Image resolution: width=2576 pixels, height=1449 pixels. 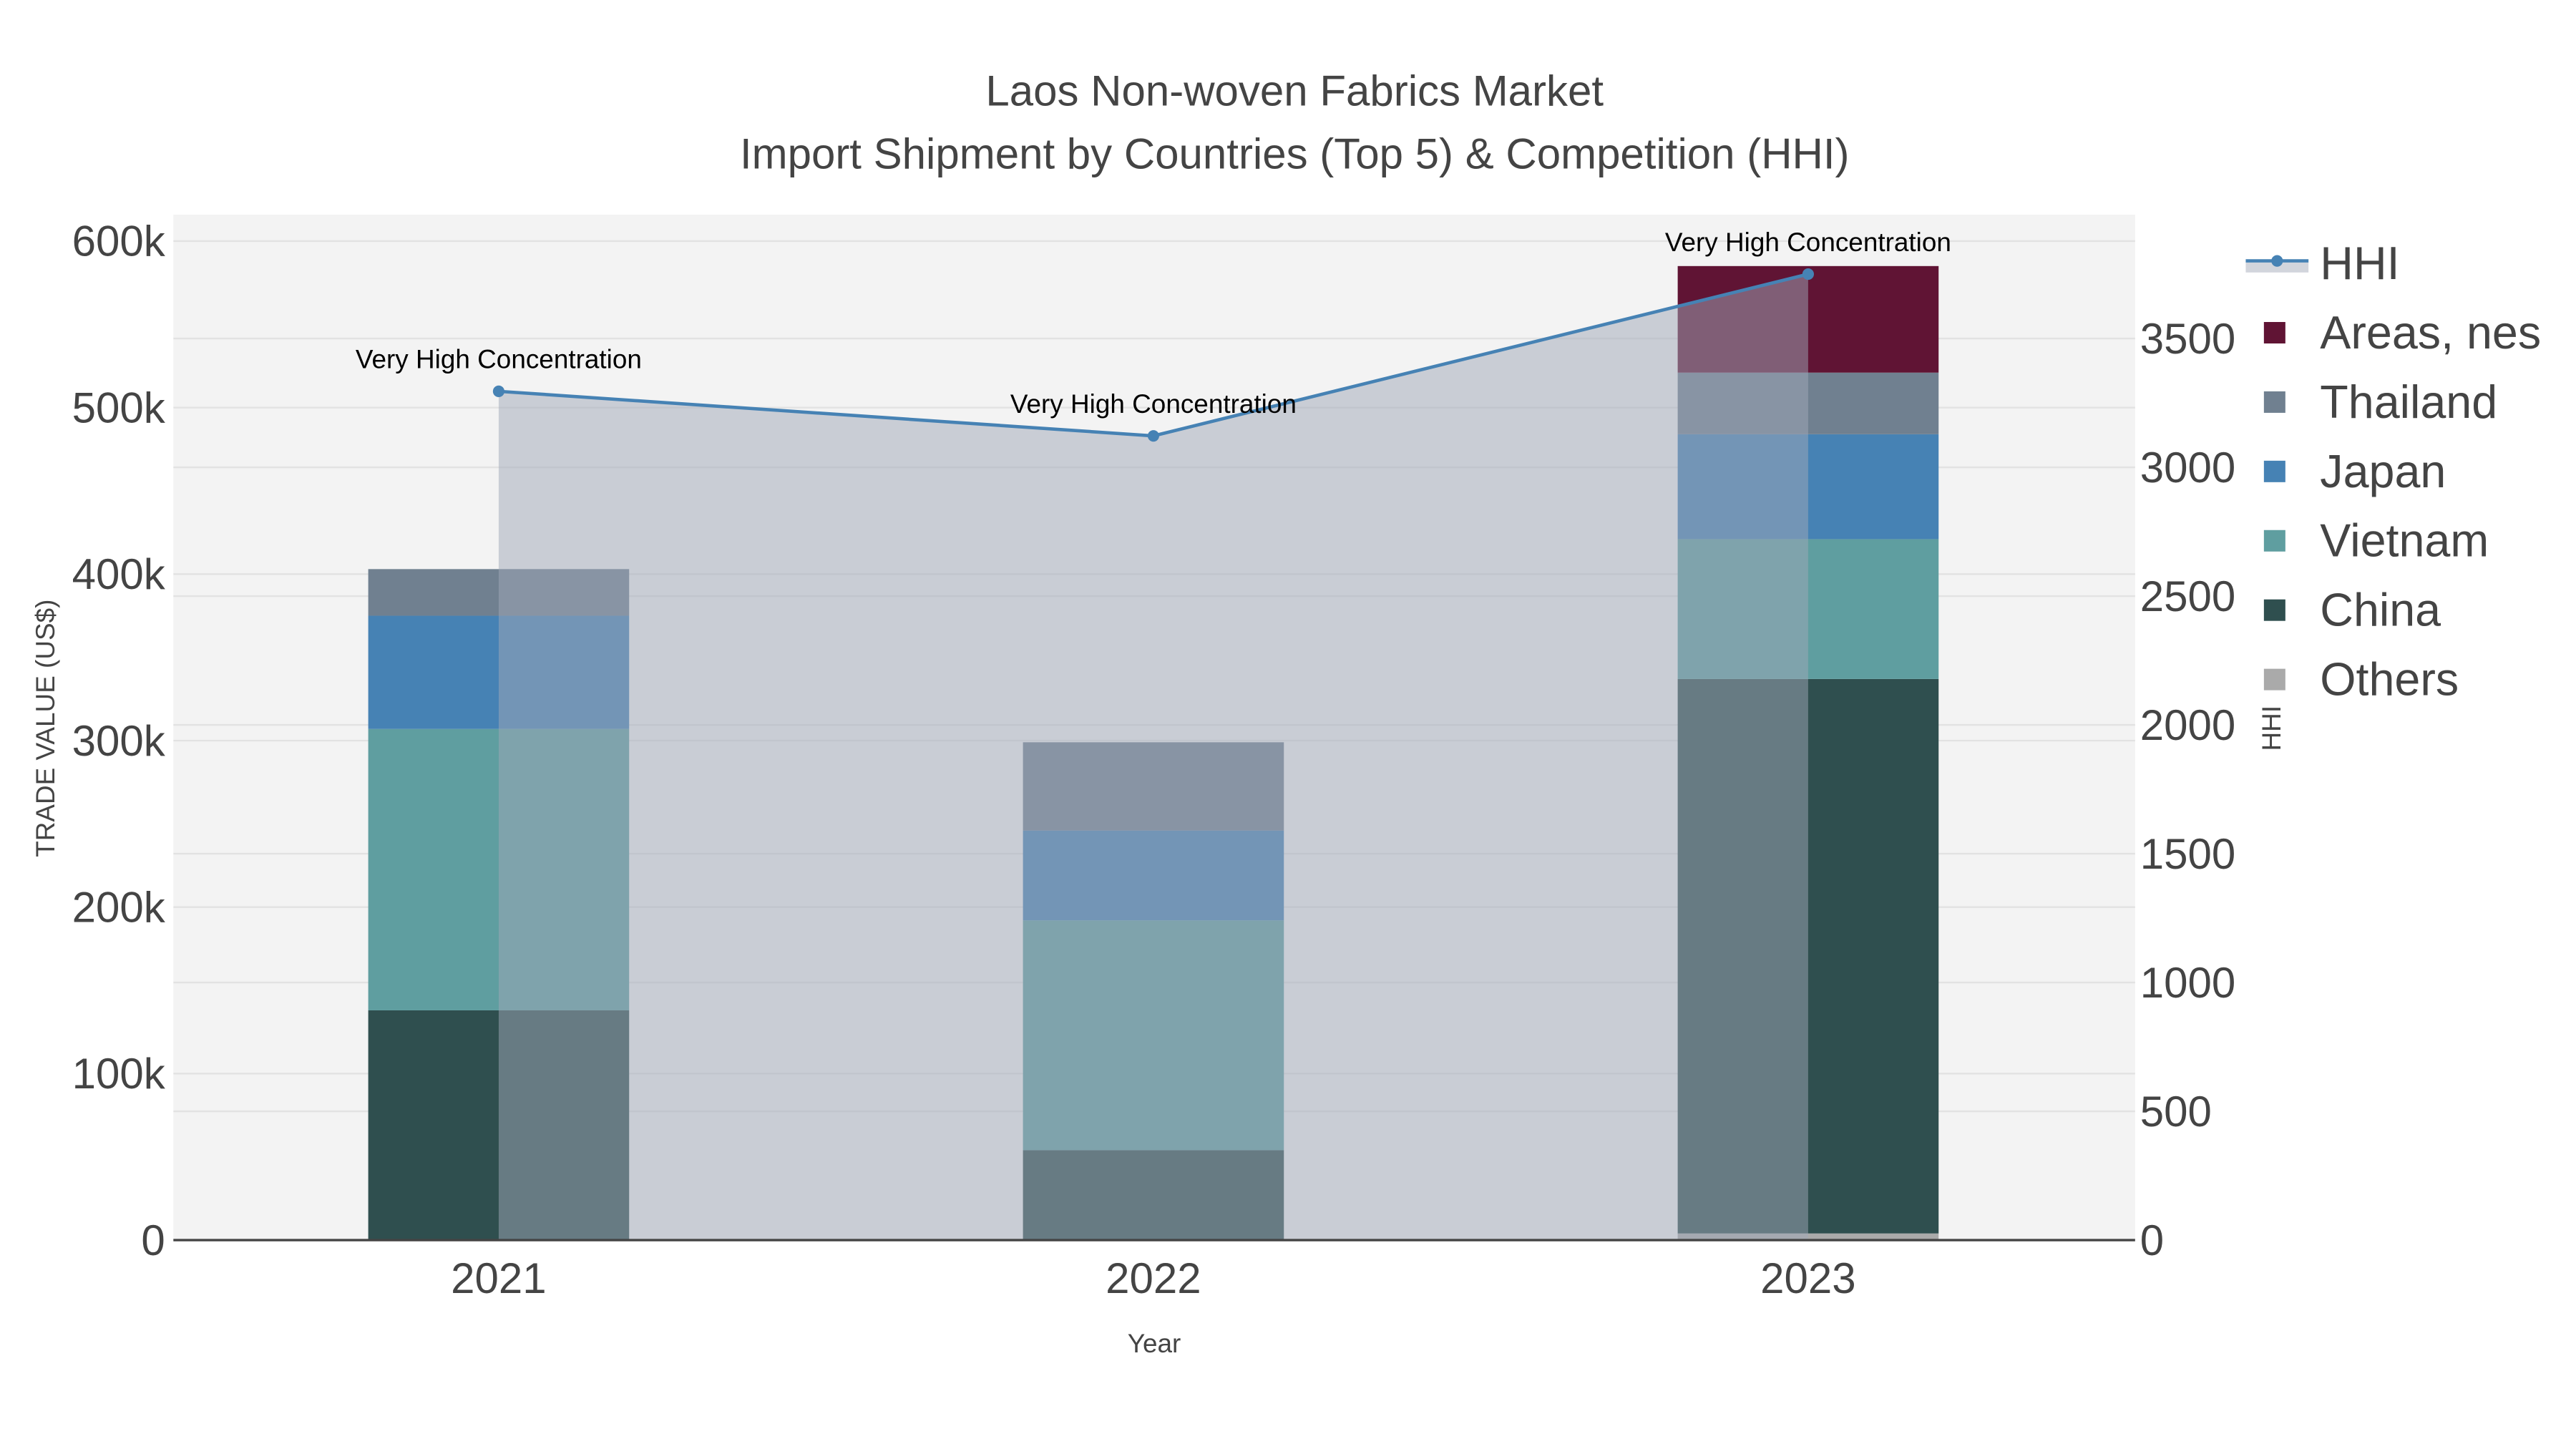 What do you see at coordinates (2187, 854) in the screenshot?
I see `y2-tick-label: 1500` at bounding box center [2187, 854].